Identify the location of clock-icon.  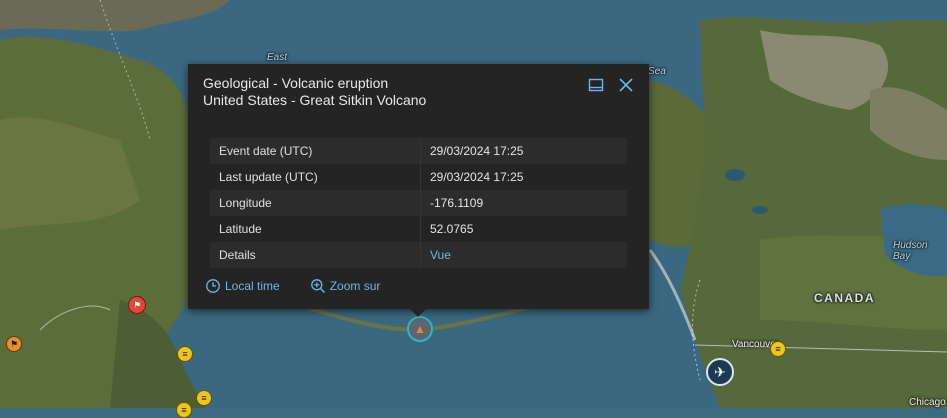
(213, 286).